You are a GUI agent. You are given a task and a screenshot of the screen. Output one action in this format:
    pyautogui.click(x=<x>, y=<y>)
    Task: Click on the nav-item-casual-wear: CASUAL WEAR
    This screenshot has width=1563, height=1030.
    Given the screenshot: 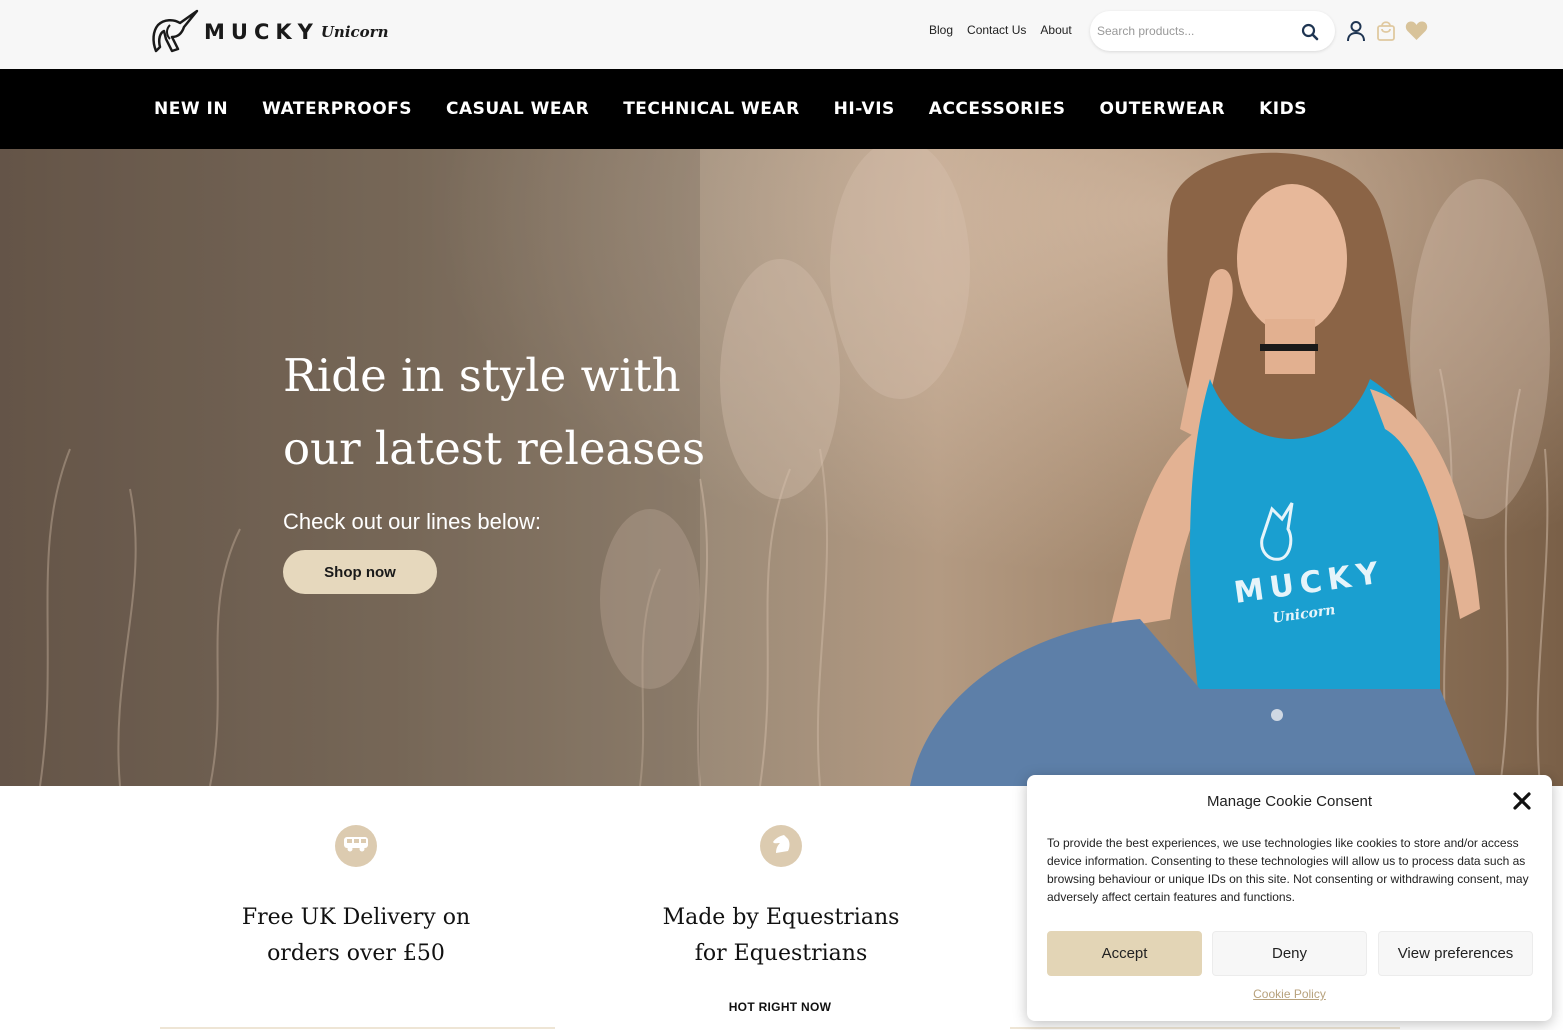 What is the action you would take?
    pyautogui.click(x=517, y=109)
    